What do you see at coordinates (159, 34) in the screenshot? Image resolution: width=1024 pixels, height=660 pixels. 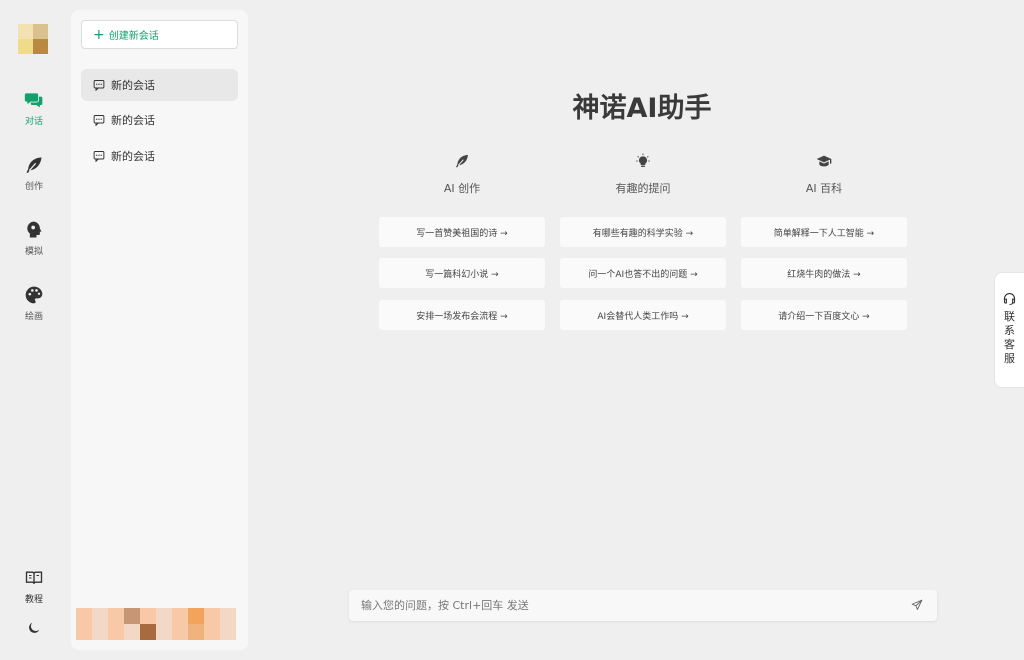 I see `create-session-button: + 创建新会话` at bounding box center [159, 34].